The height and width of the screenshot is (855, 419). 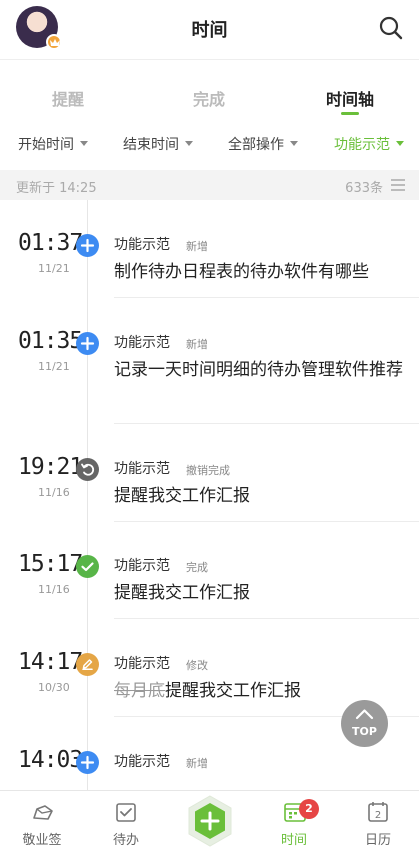 I want to click on bottom-nav: 敬业签 待办 2 时间 2 日历, so click(x=209, y=822).